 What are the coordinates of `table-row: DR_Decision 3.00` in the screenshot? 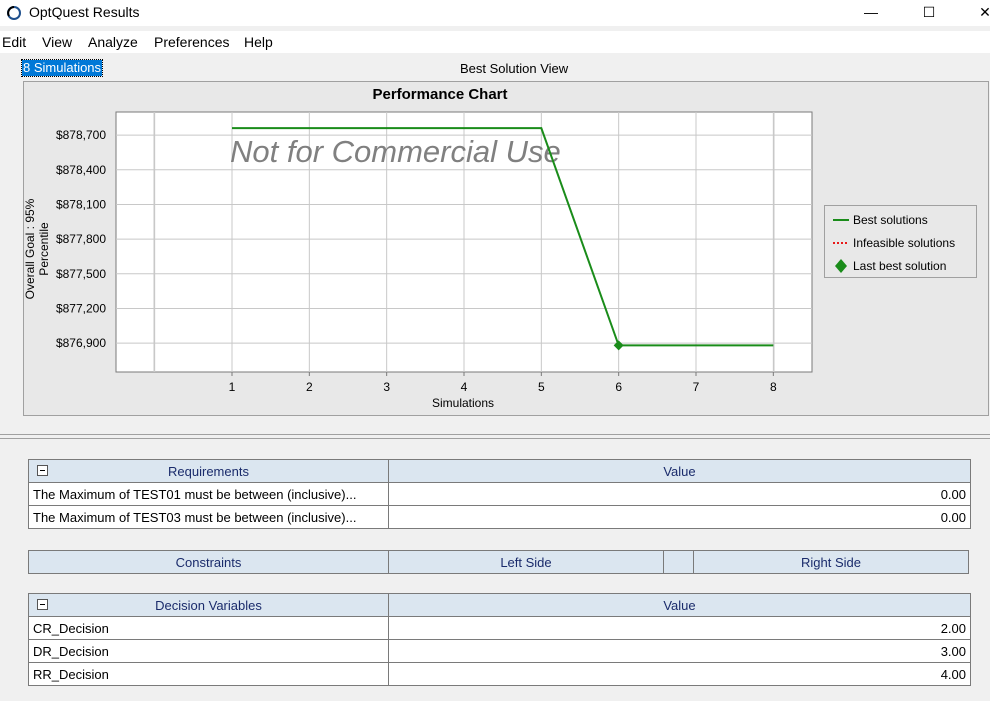 It's located at (499, 651).